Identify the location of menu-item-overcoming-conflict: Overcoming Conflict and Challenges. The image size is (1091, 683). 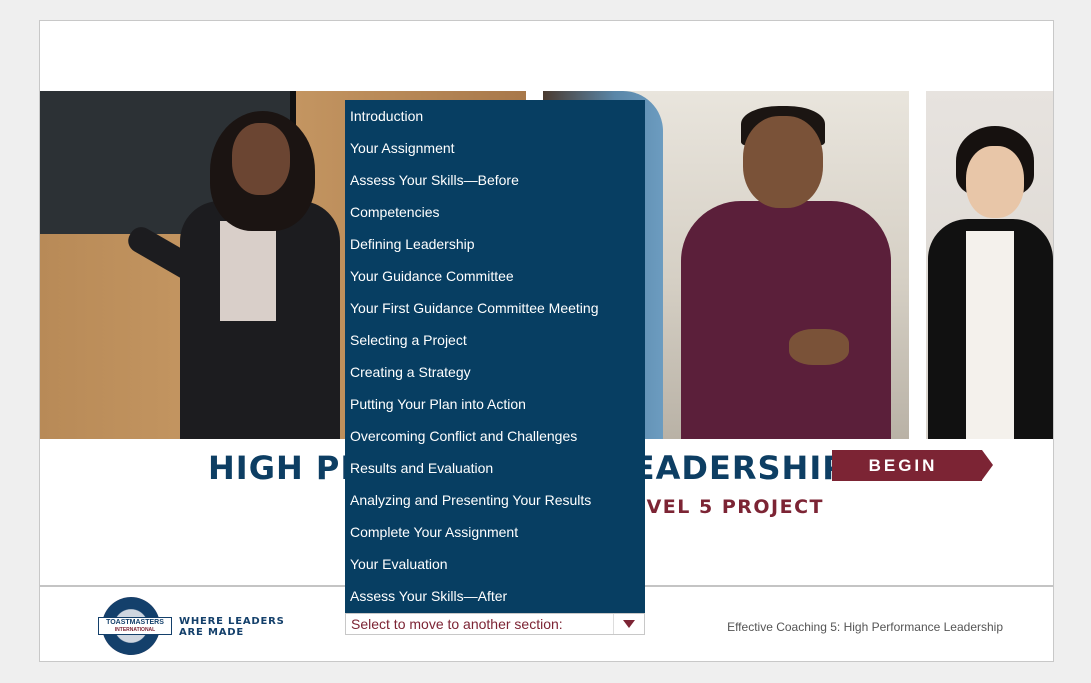
(495, 436).